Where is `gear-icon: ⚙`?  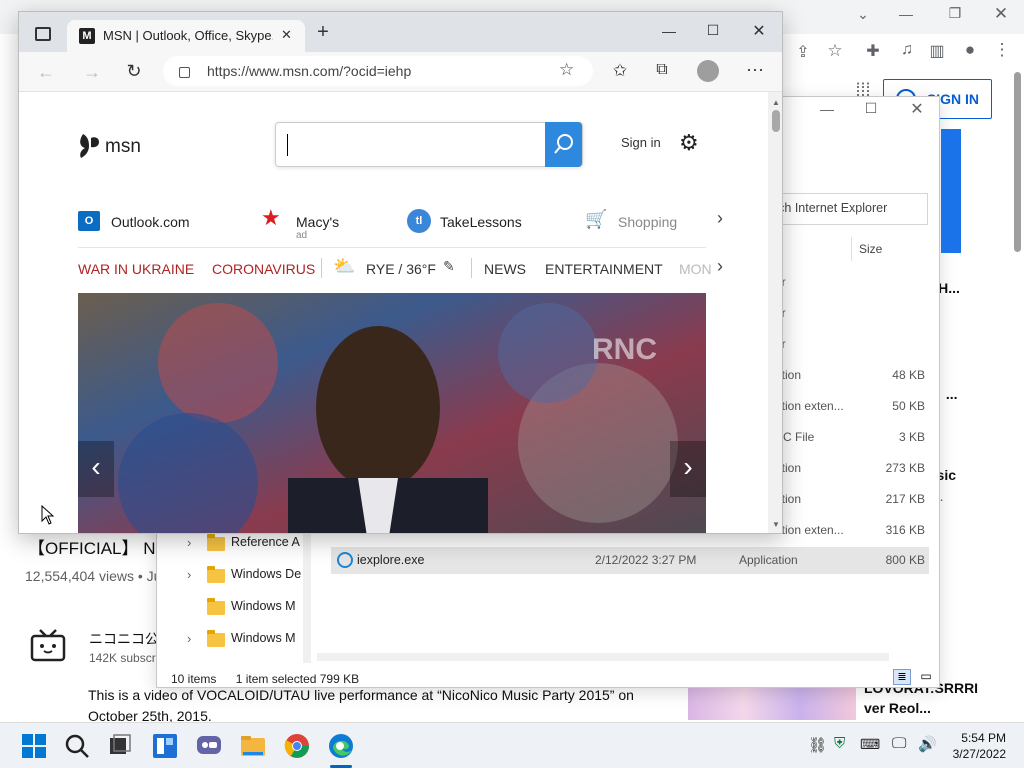 gear-icon: ⚙ is located at coordinates (689, 143).